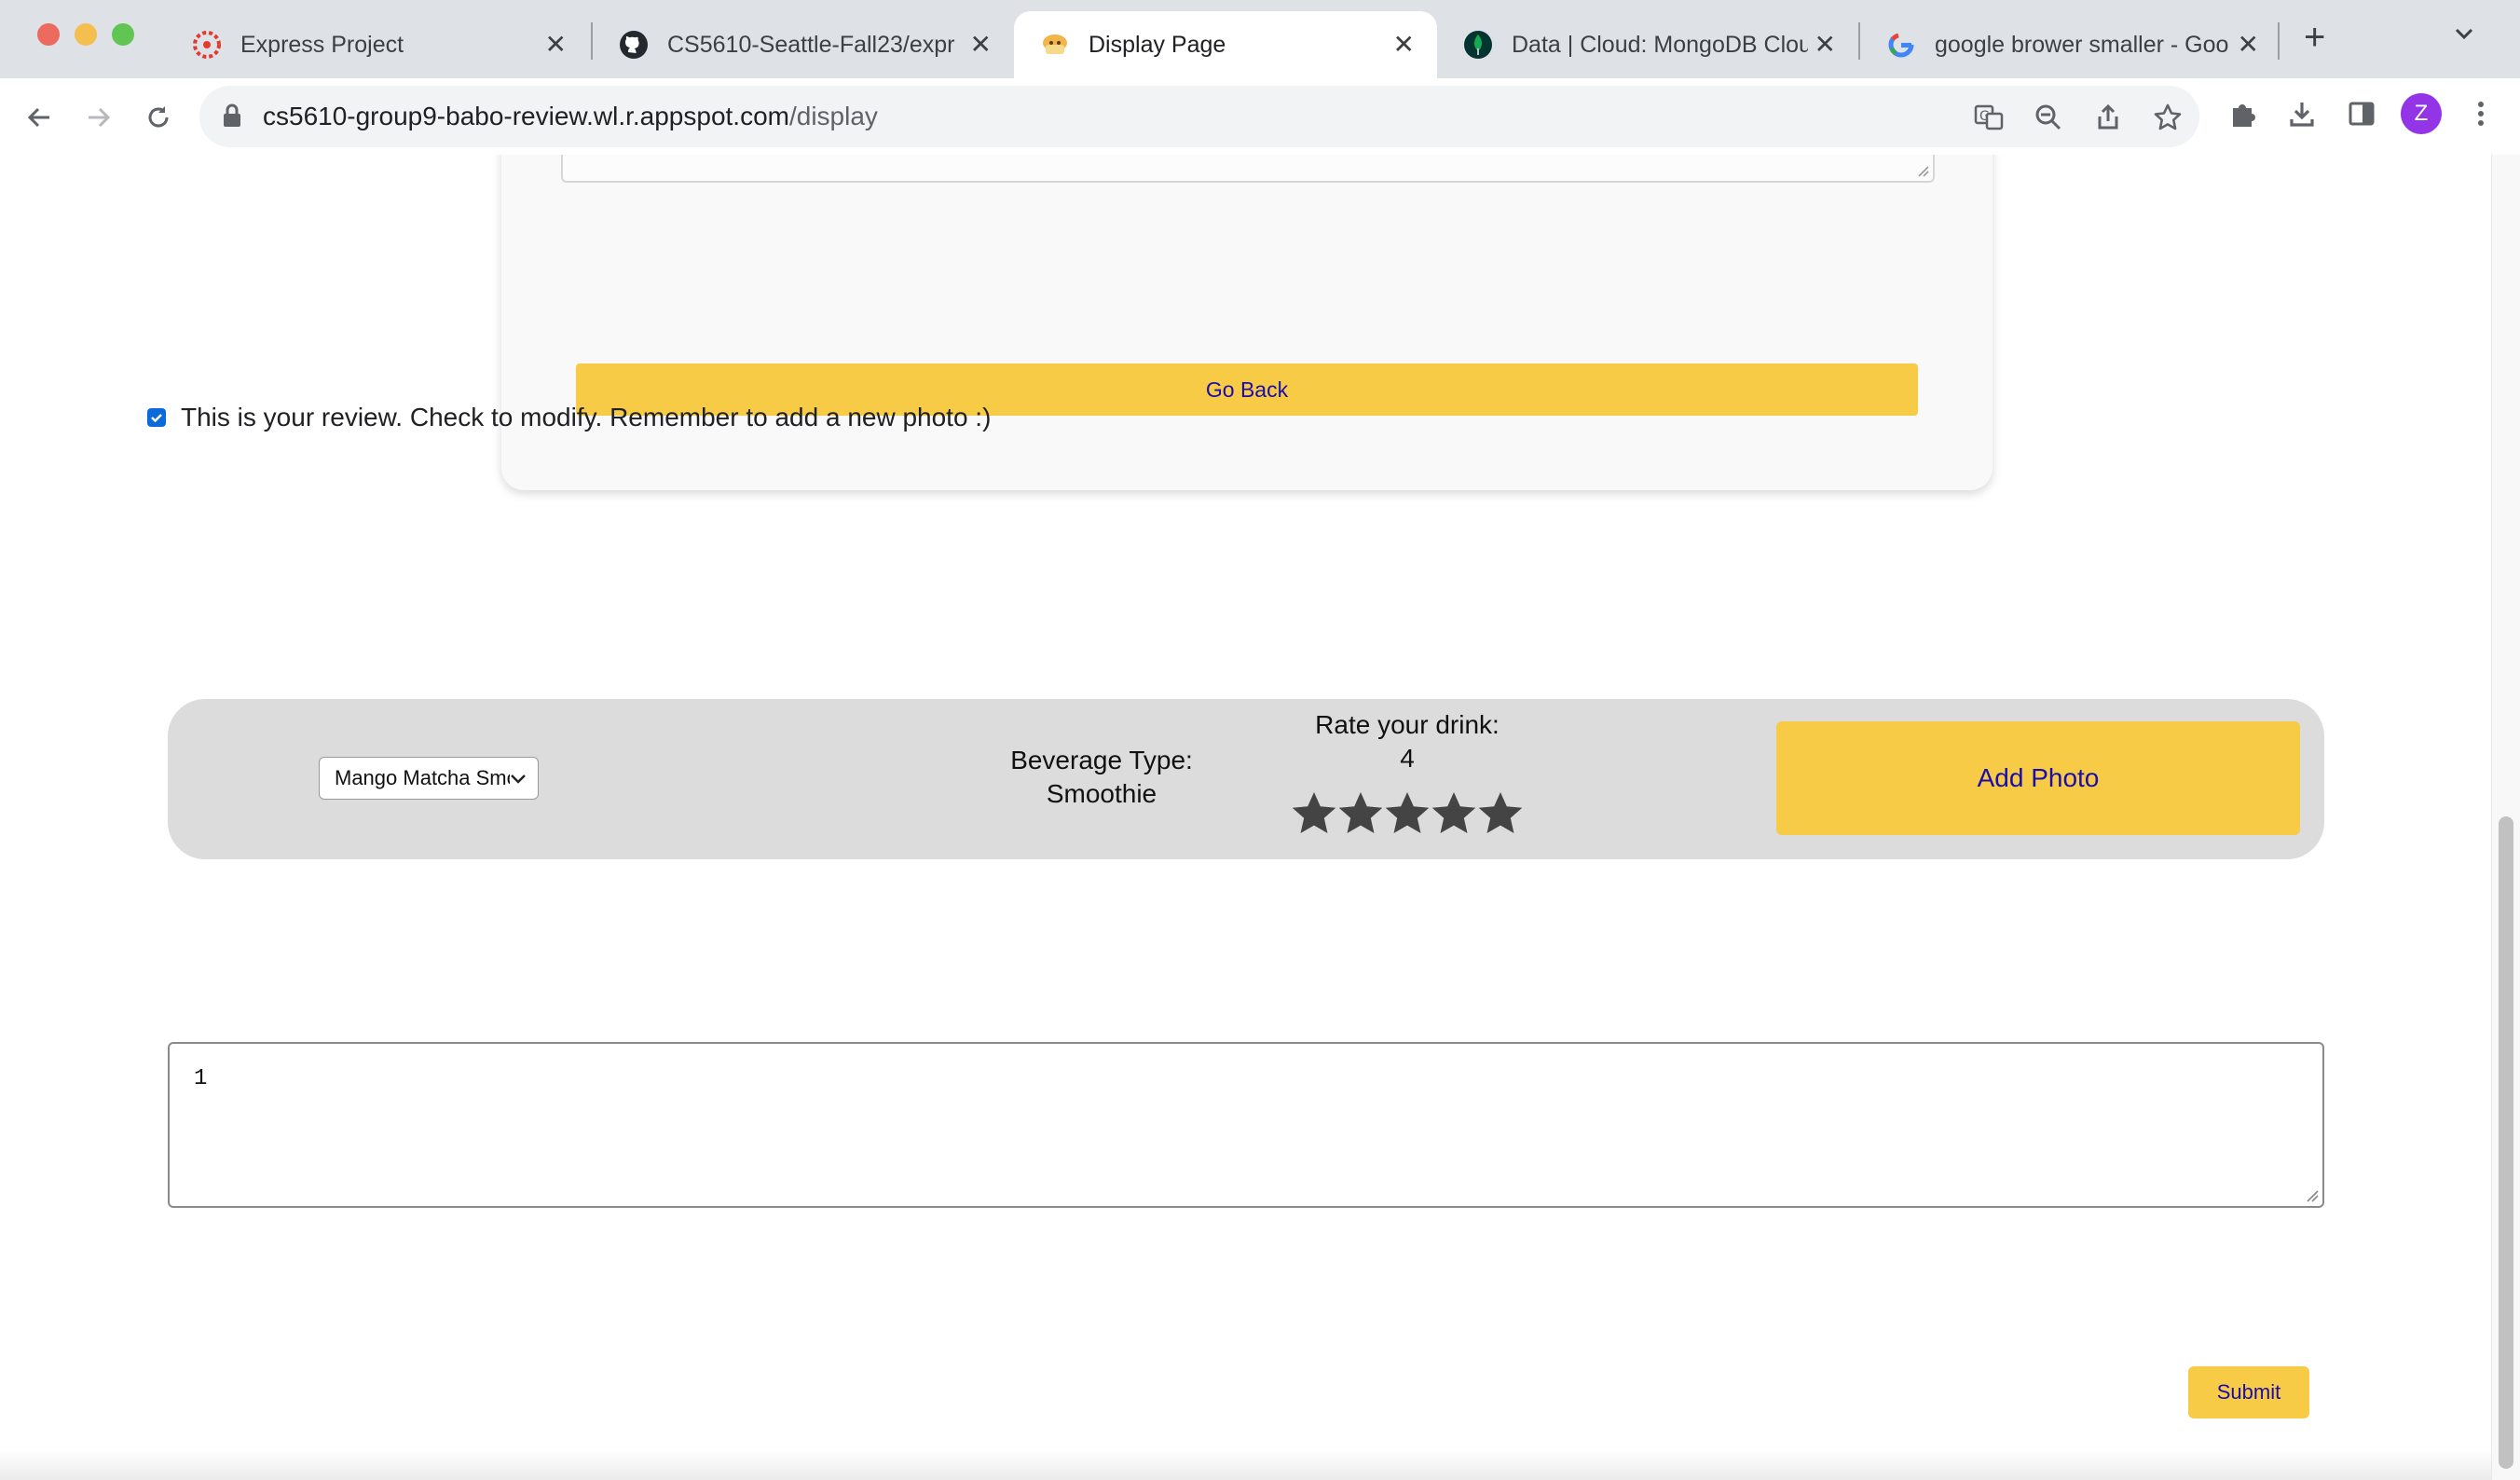 The image size is (2520, 1480). I want to click on google-g-icon, so click(1901, 45).